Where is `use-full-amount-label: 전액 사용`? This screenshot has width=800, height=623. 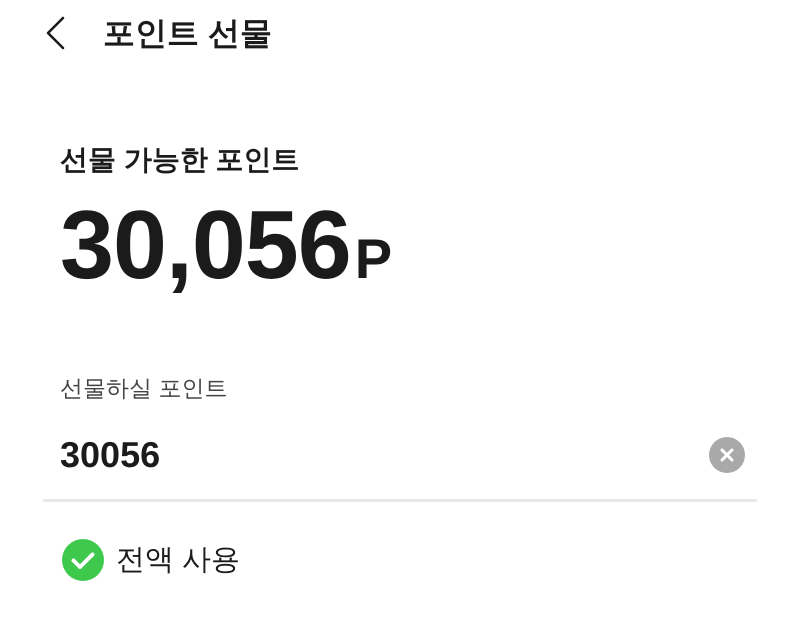
use-full-amount-label: 전액 사용 is located at coordinates (178, 560).